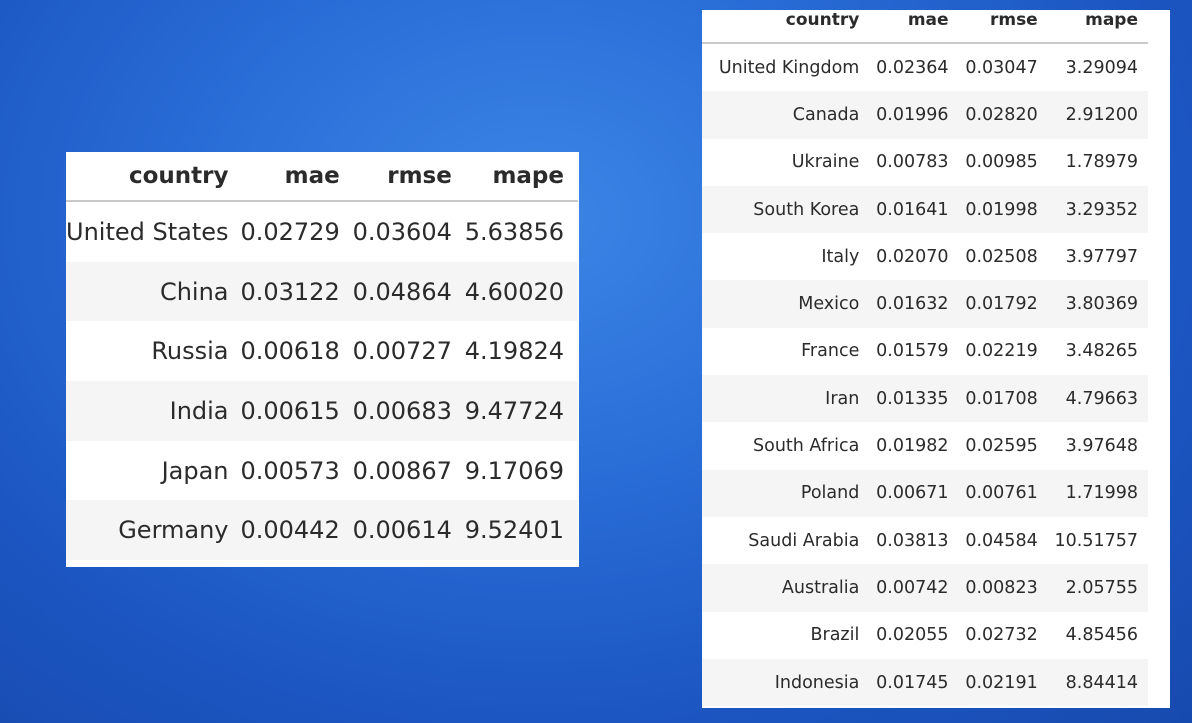 Image resolution: width=1192 pixels, height=723 pixels. Describe the element at coordinates (993, 67) in the screenshot. I see `cell-rmse: 0.03047` at that location.